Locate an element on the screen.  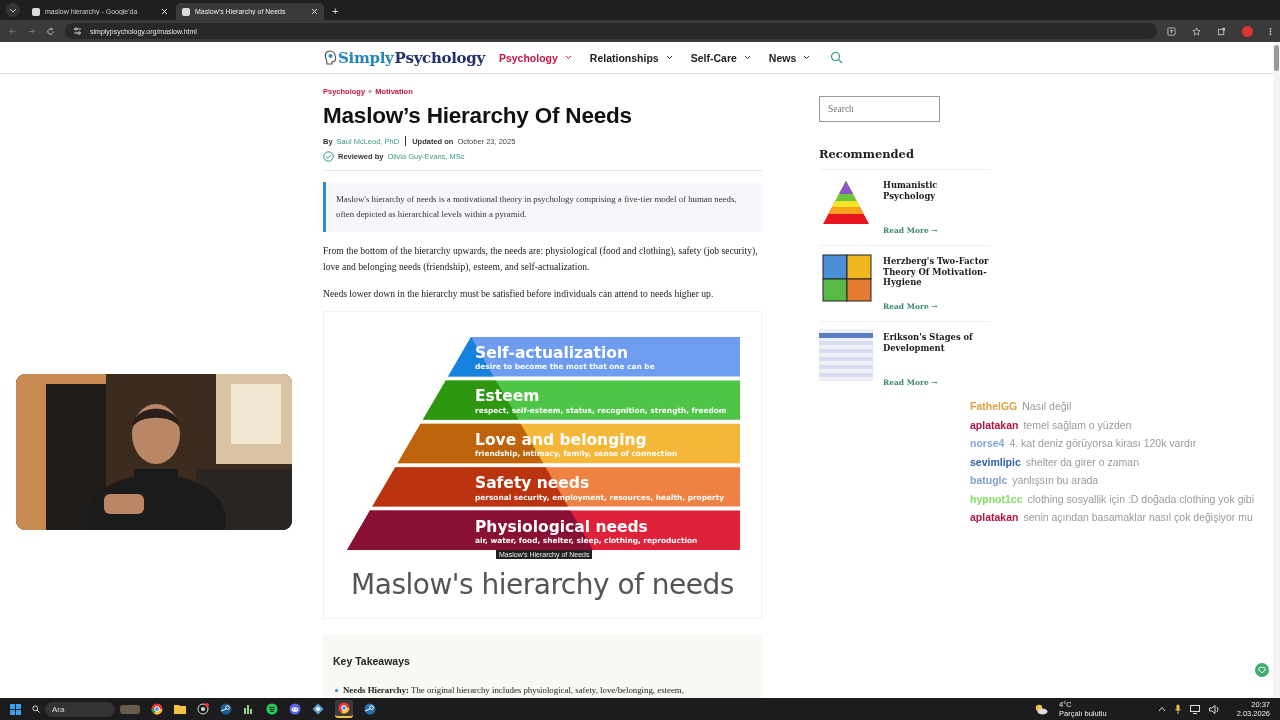
chat-message: clothing sosyallik için :D doğada clothing yok gibi is located at coordinates (1140, 498).